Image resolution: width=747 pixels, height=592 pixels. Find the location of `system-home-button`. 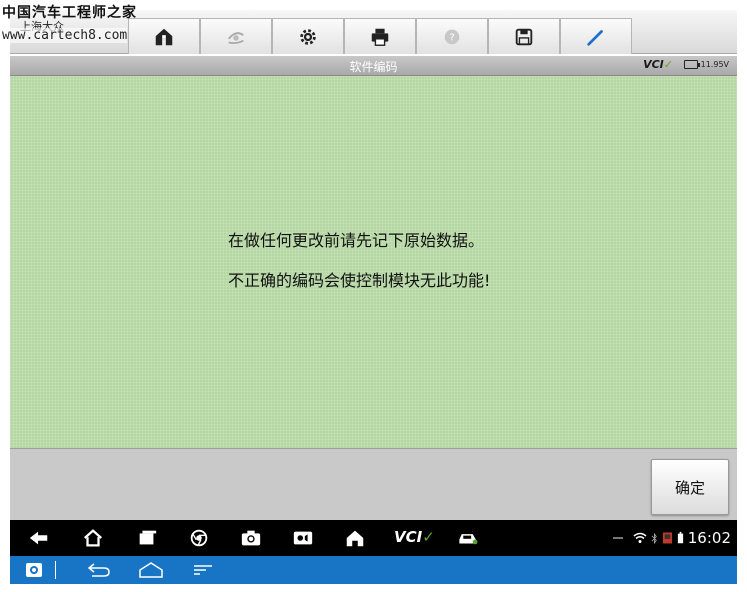

system-home-button is located at coordinates (151, 570).